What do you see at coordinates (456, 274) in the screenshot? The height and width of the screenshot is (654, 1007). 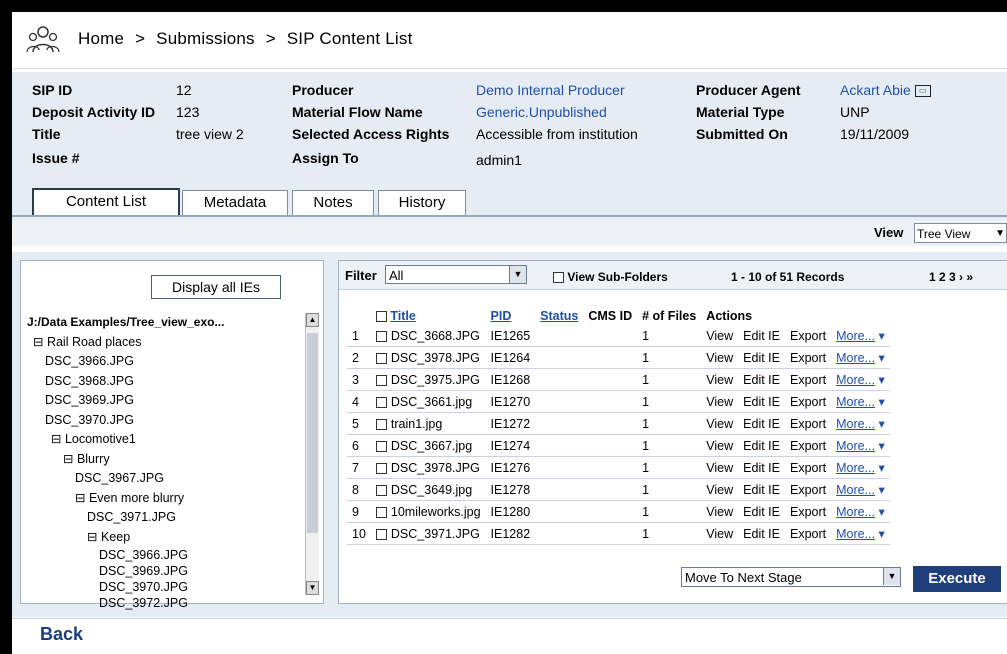 I see `filter-select: All ▼` at bounding box center [456, 274].